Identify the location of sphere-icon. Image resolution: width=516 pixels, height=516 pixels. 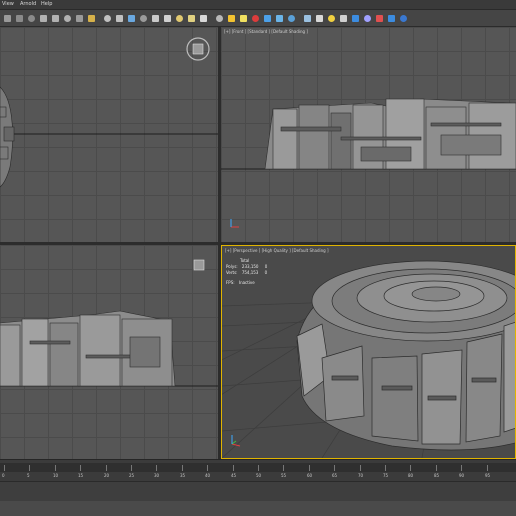
(279, 18).